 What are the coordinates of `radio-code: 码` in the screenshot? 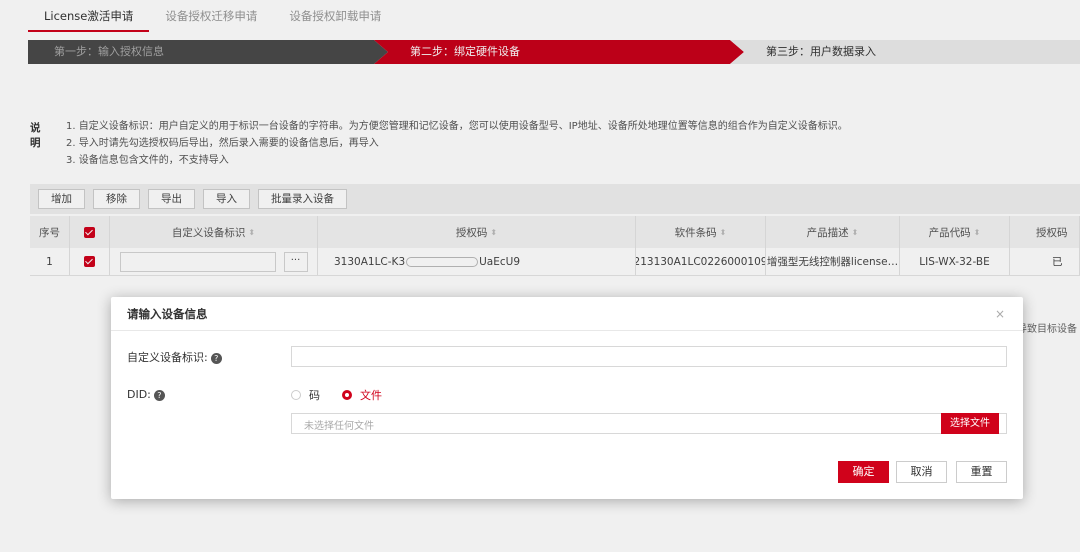 It's located at (305, 395).